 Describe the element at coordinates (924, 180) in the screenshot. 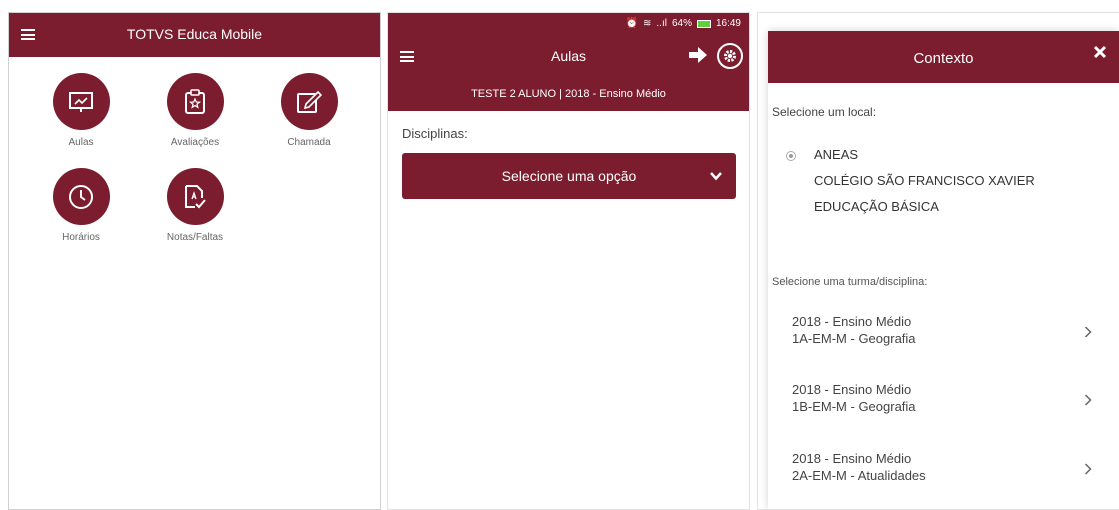

I see `local-school: COLÉGIO SÃO FRANCISCO XAVIER` at that location.